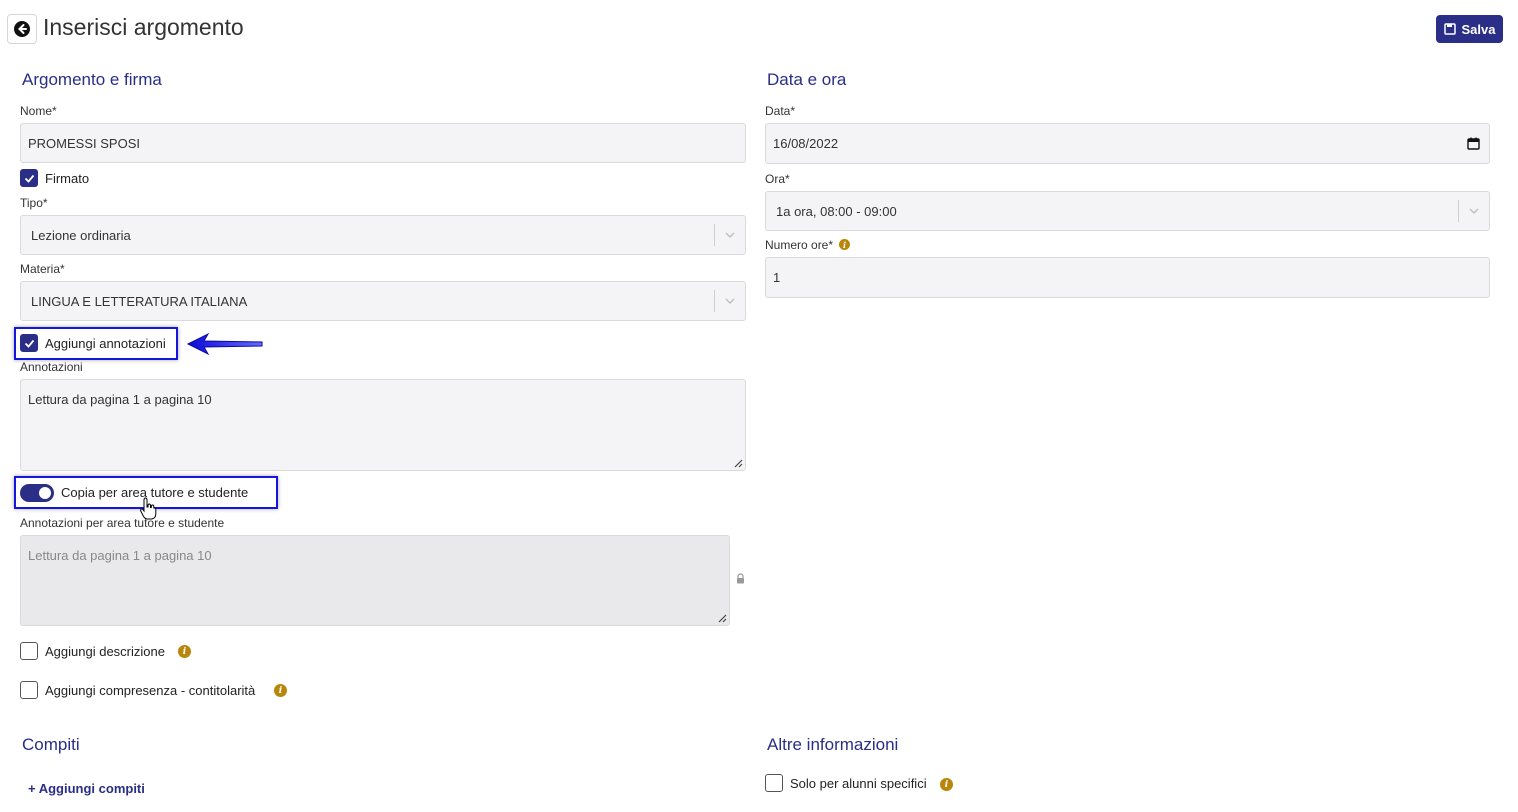 The height and width of the screenshot is (812, 1518). Describe the element at coordinates (42, 269) in the screenshot. I see `materia-label: Materia*` at that location.